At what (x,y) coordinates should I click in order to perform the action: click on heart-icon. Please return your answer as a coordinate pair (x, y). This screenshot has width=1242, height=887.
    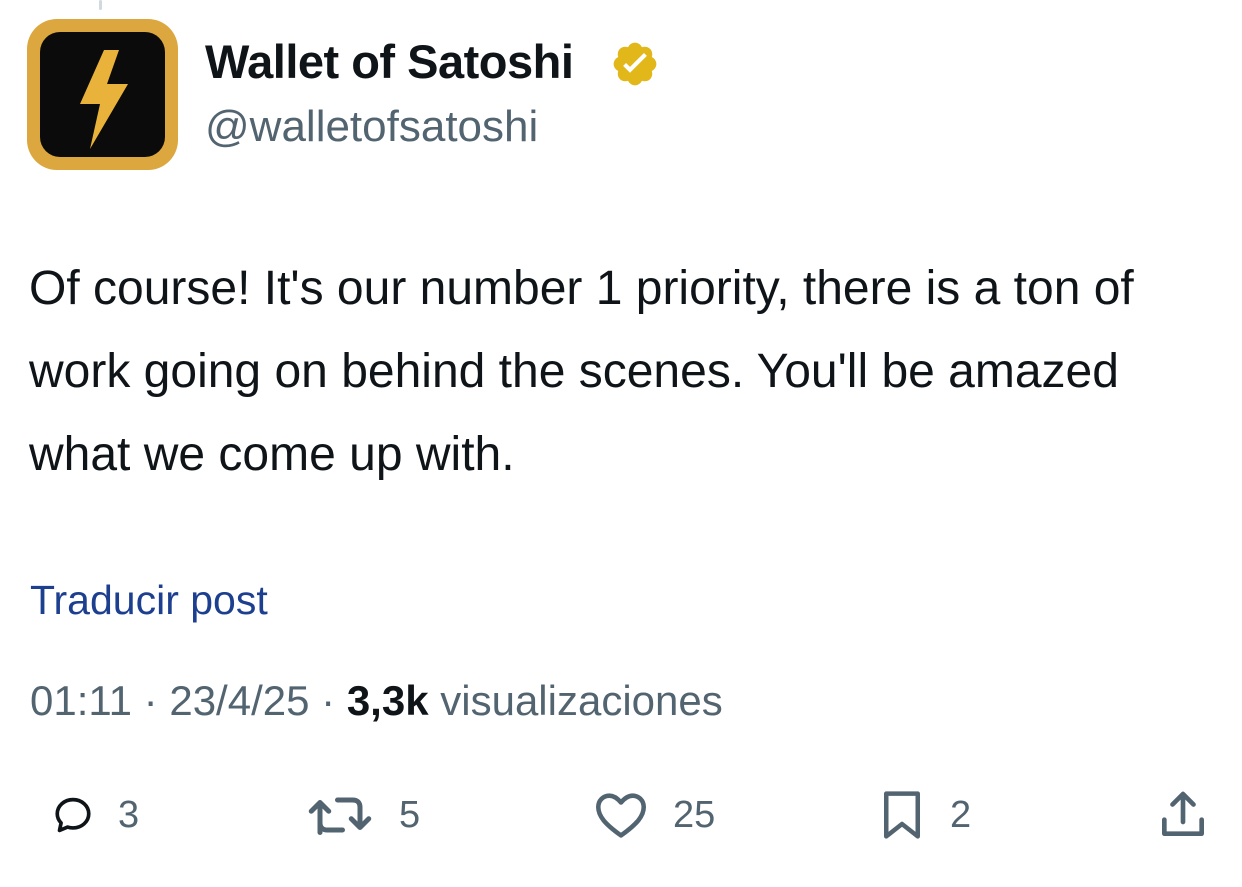
    Looking at the image, I should click on (621, 815).